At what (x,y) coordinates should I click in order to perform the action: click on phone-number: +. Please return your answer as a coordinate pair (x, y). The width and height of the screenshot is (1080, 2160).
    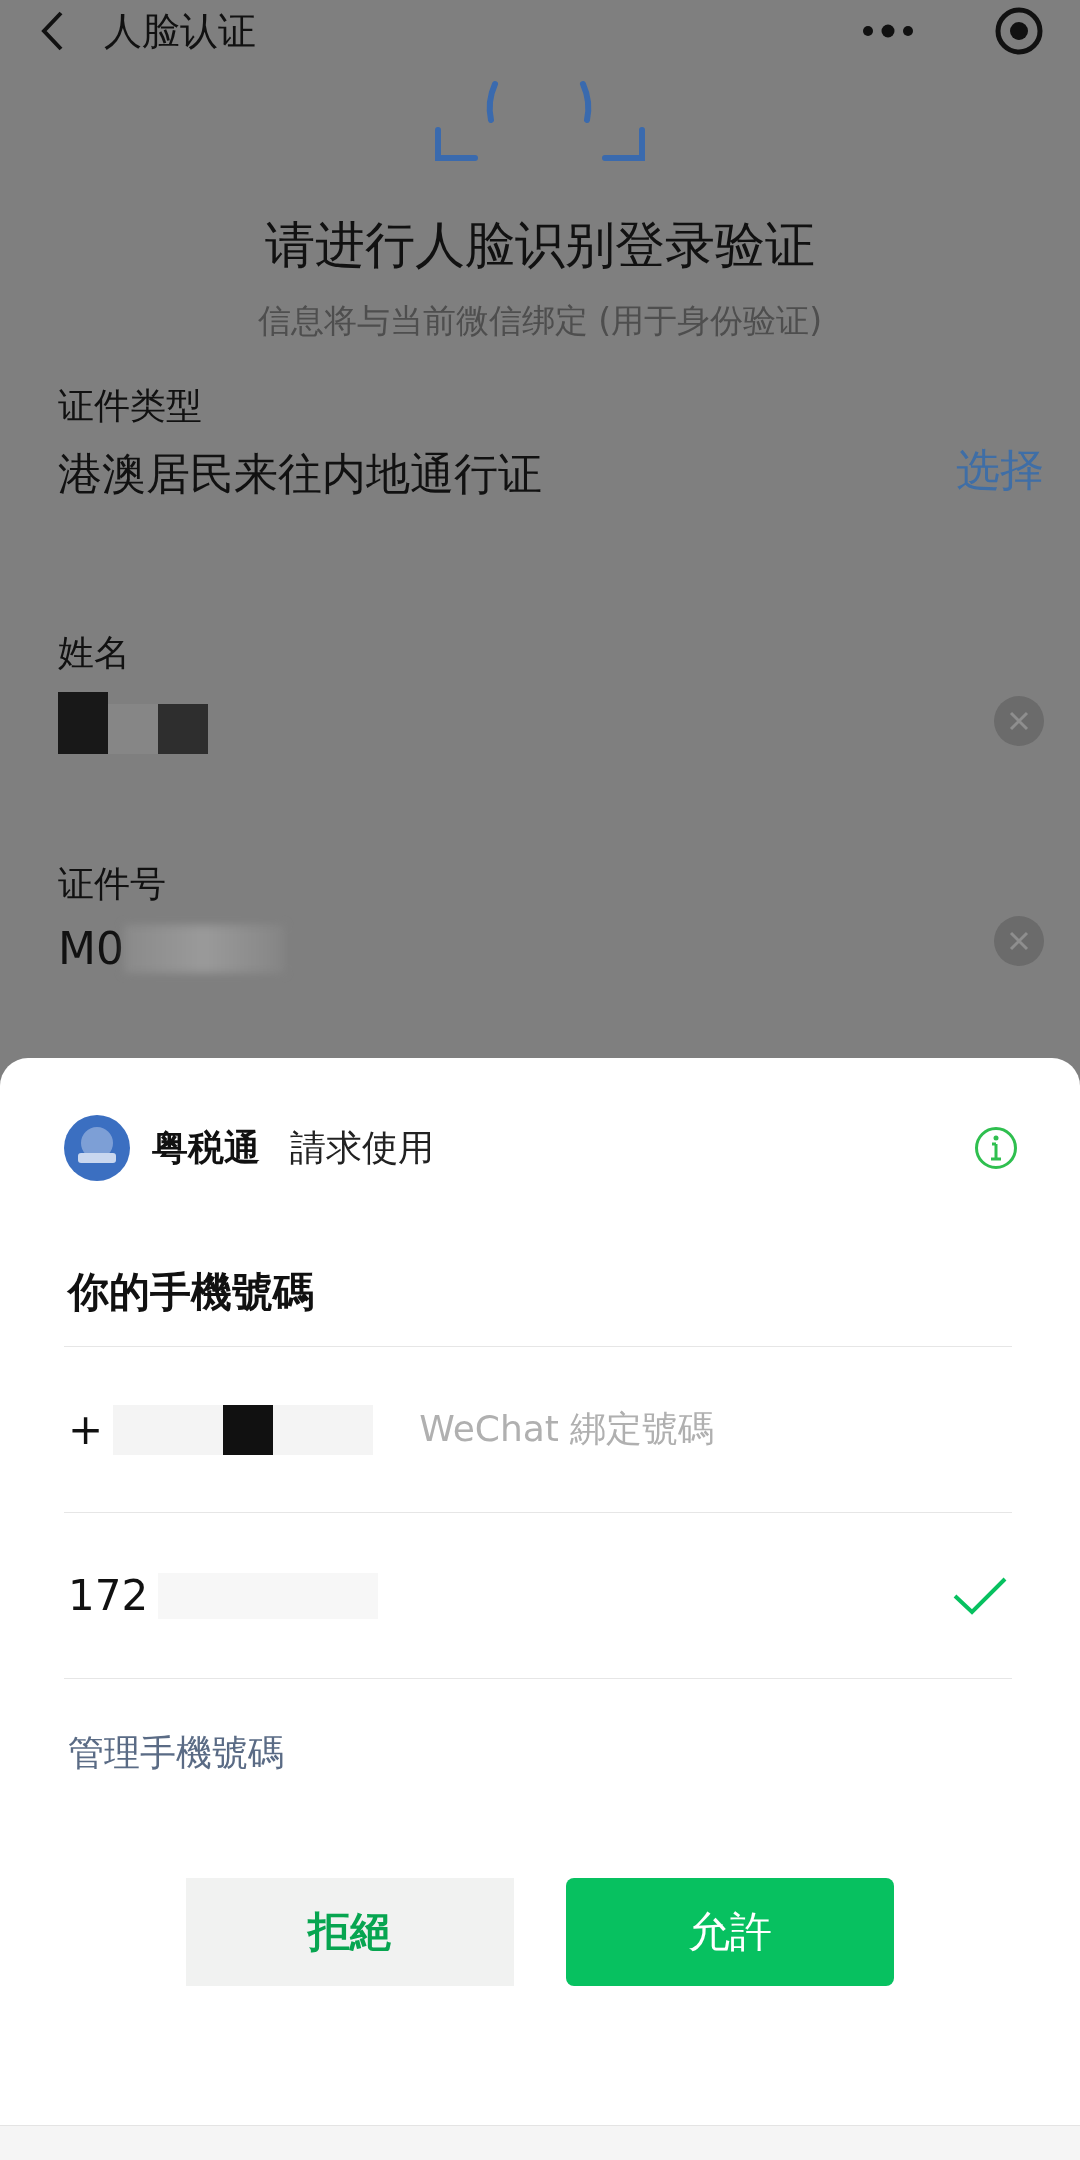
    Looking at the image, I should click on (86, 1429).